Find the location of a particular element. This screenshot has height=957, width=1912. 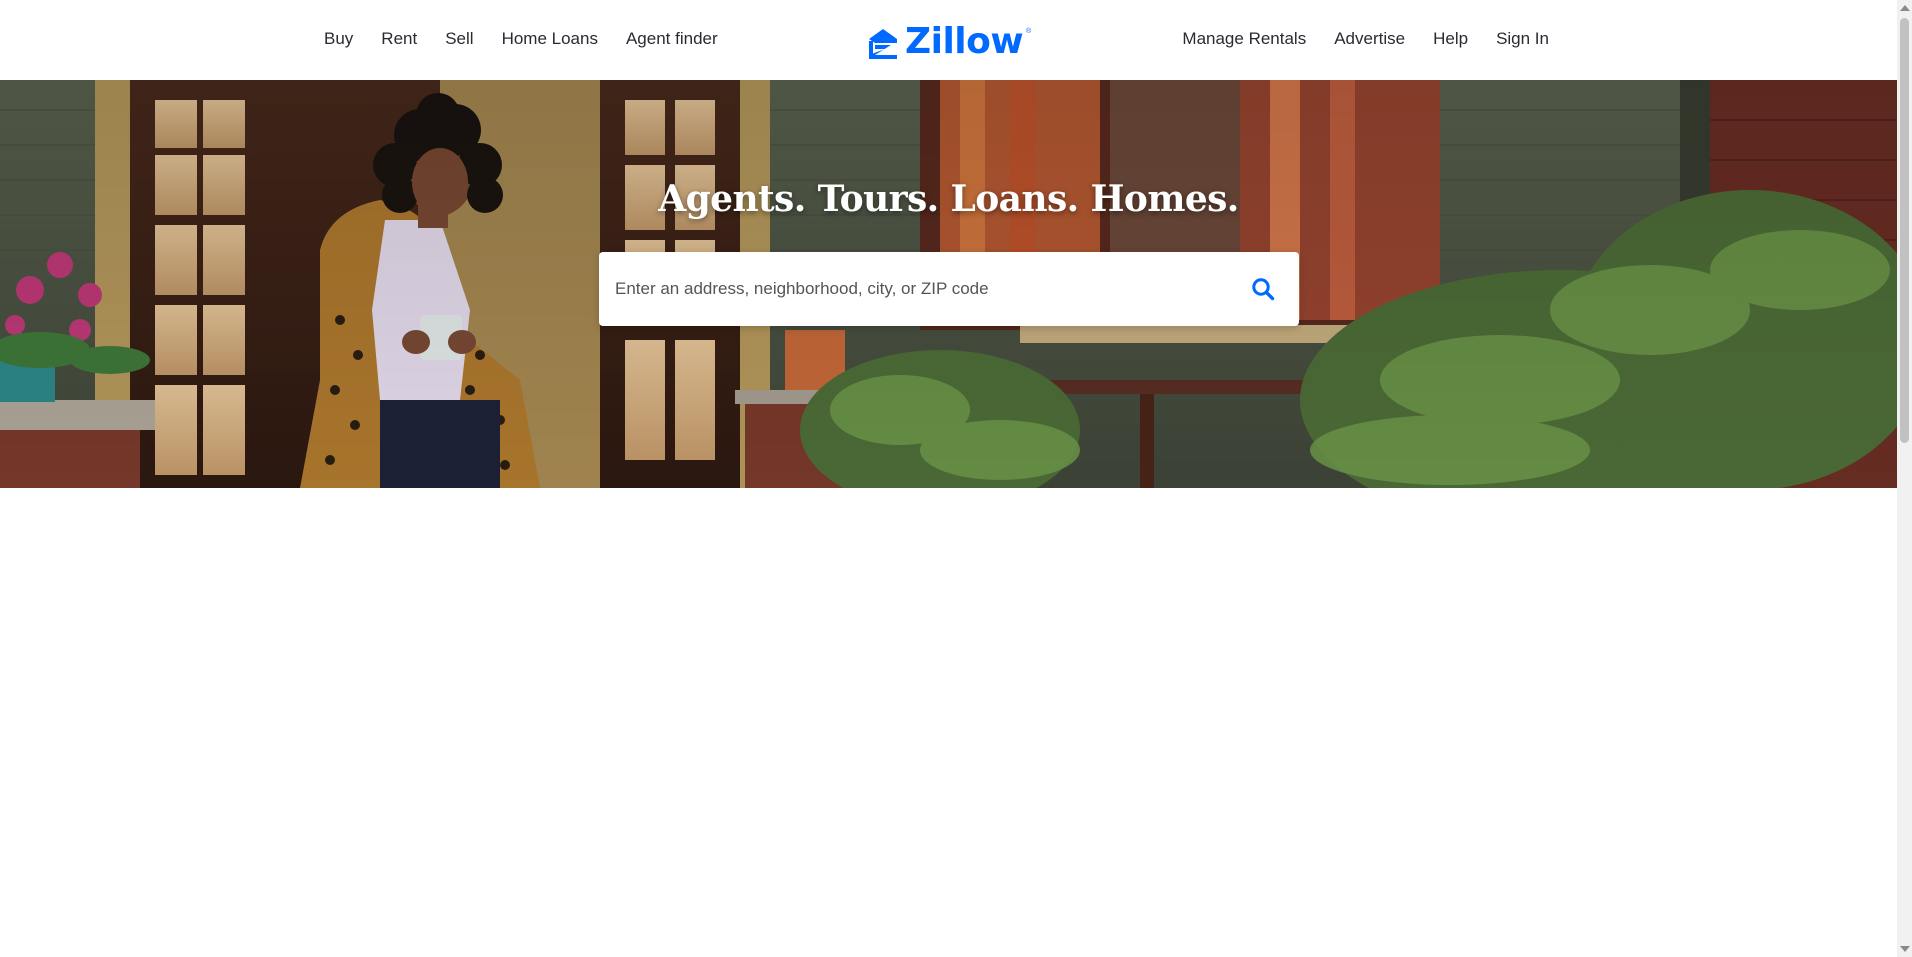

nav-manage-rentals-link: Manage Rentals is located at coordinates (1244, 39).